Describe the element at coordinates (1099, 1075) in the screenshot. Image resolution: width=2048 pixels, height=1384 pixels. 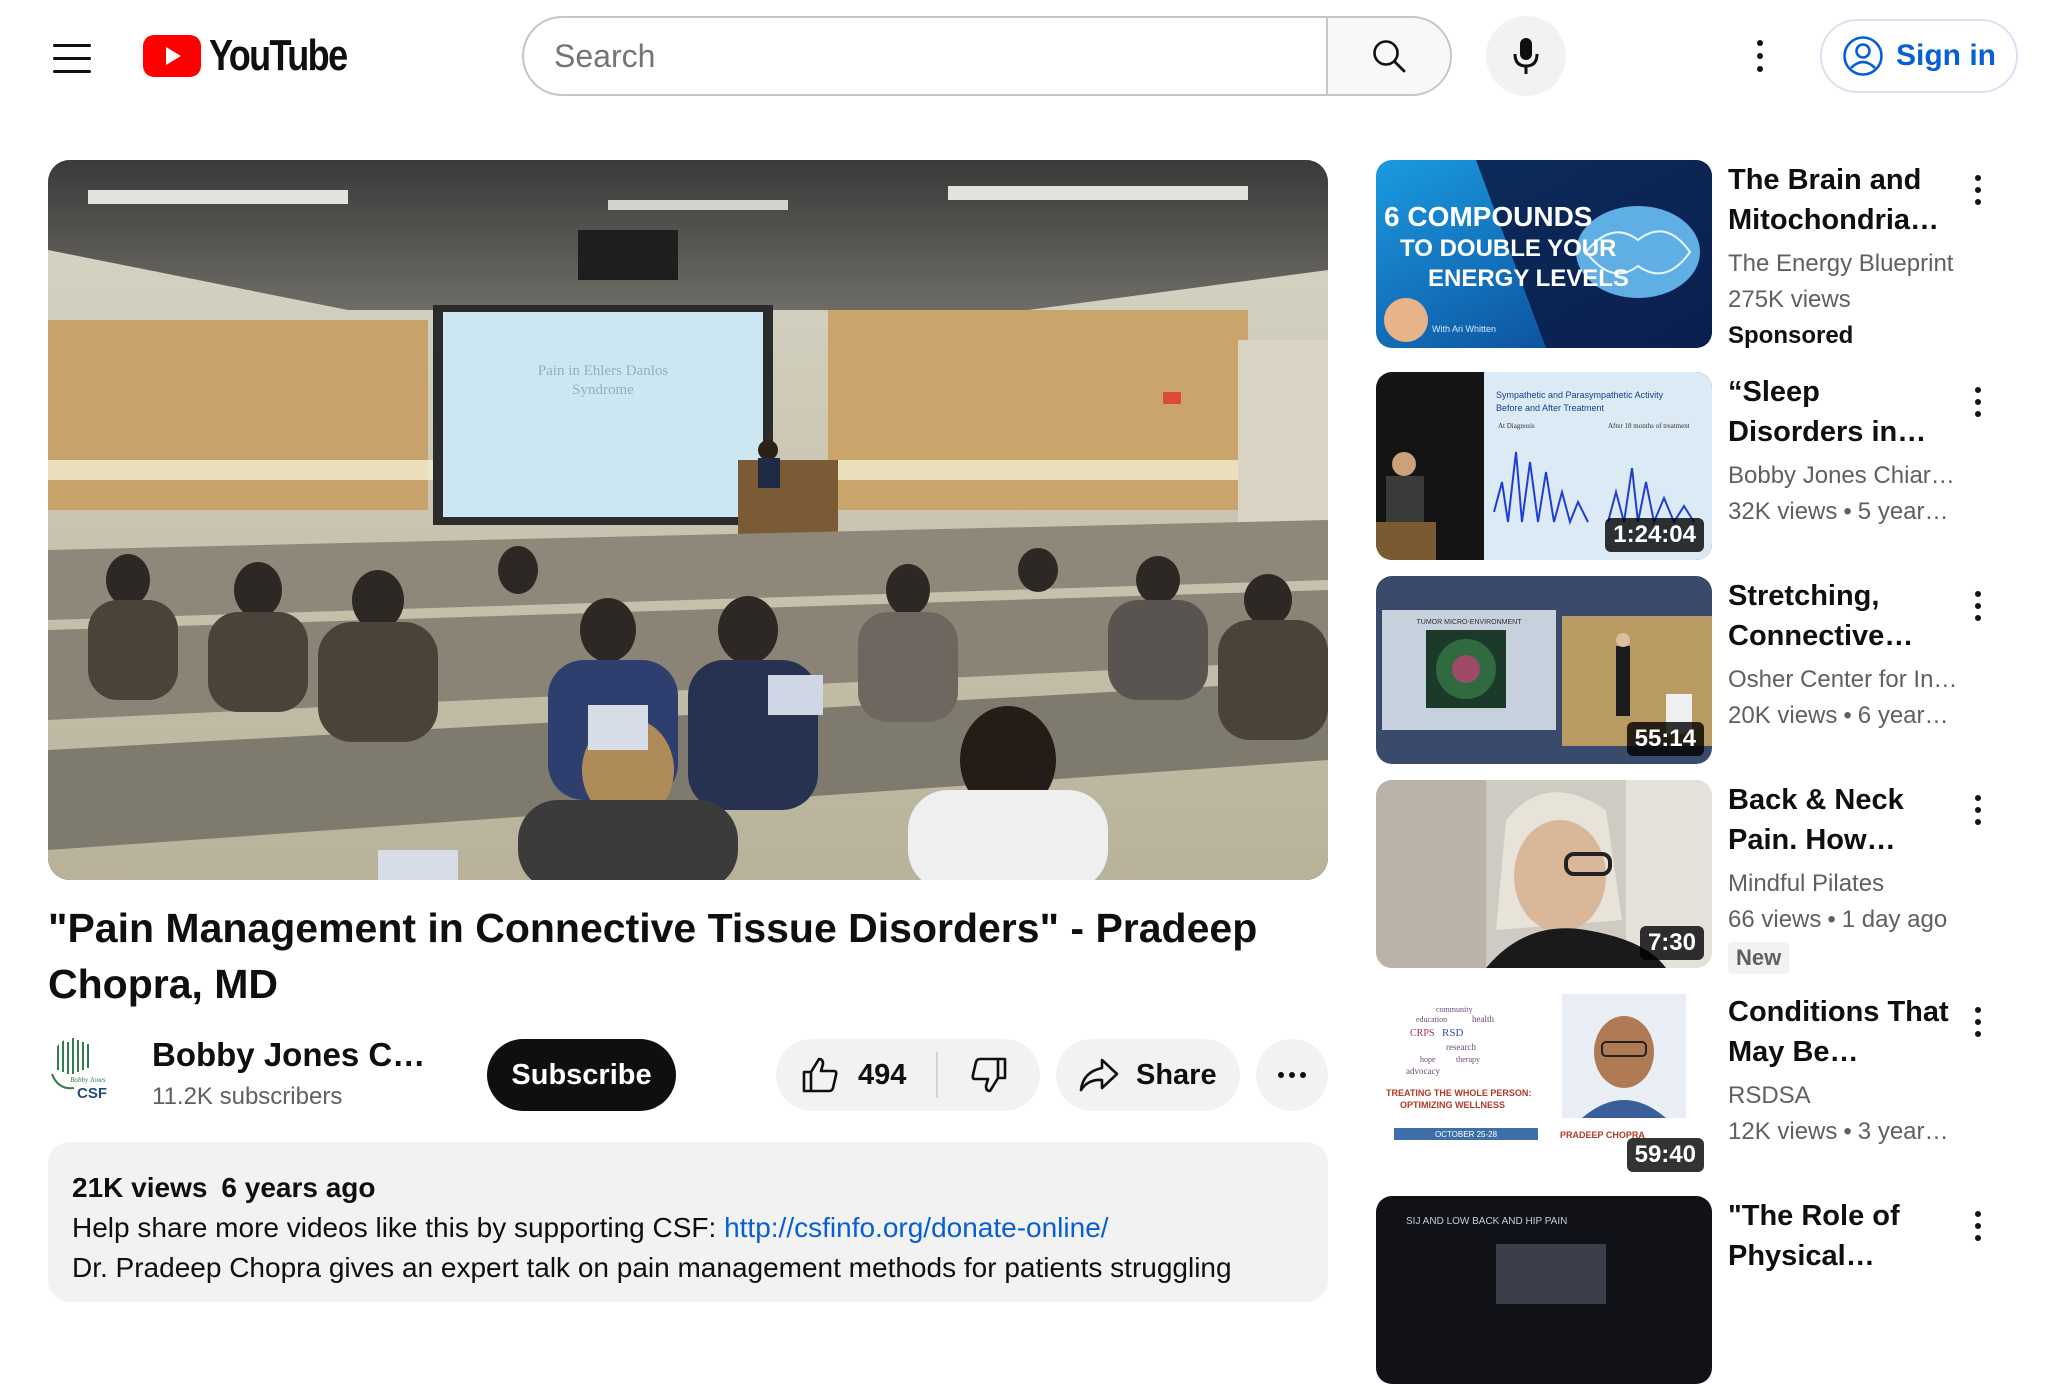
I see `share-icon` at that location.